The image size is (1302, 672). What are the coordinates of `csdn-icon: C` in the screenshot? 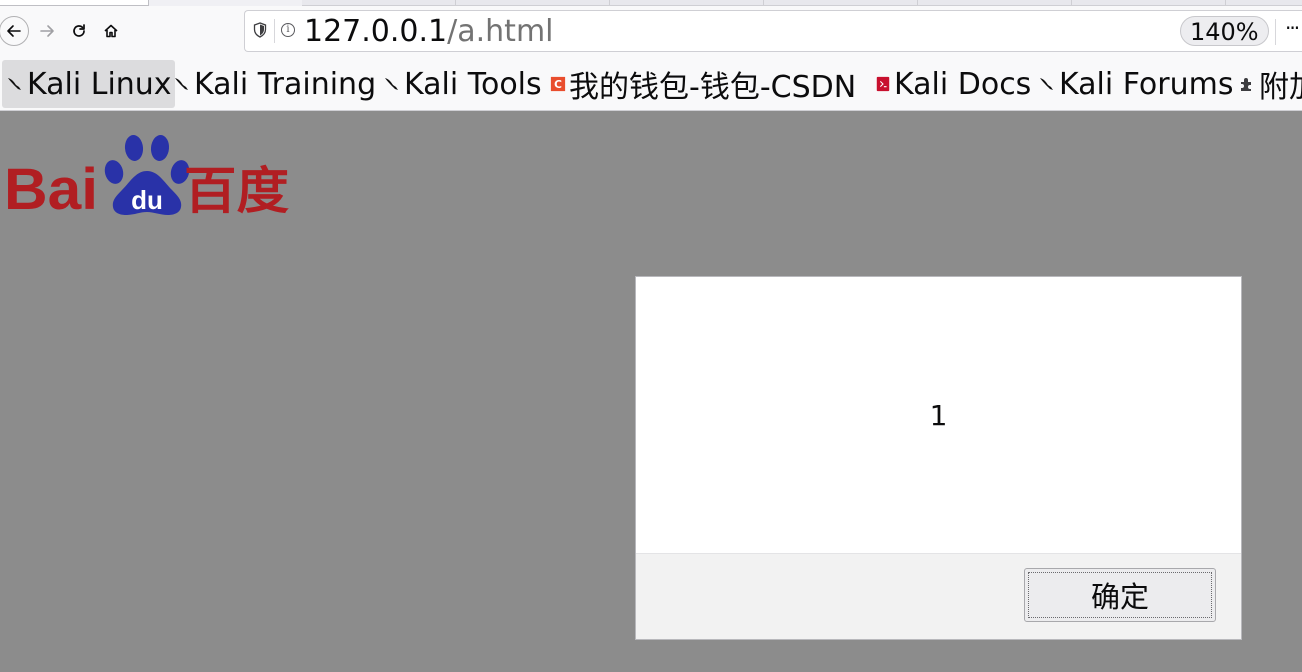 It's located at (558, 84).